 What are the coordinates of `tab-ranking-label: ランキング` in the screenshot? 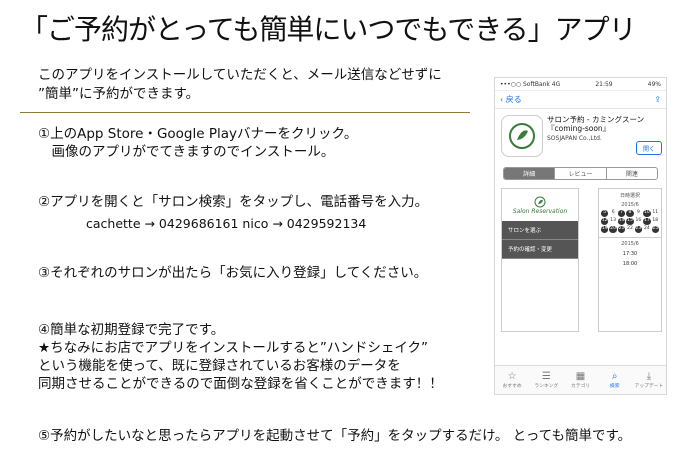 It's located at (546, 386).